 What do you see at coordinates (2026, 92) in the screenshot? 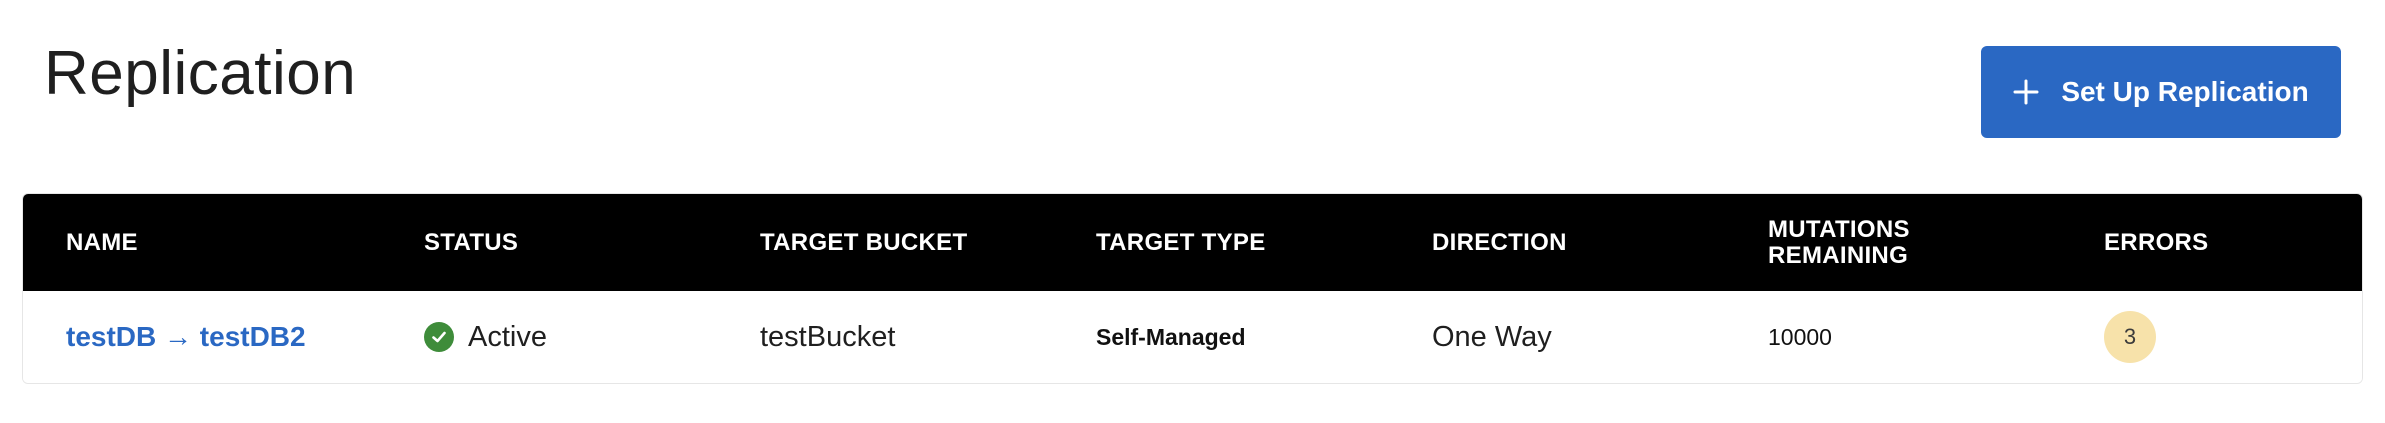
I see `plus-icon` at bounding box center [2026, 92].